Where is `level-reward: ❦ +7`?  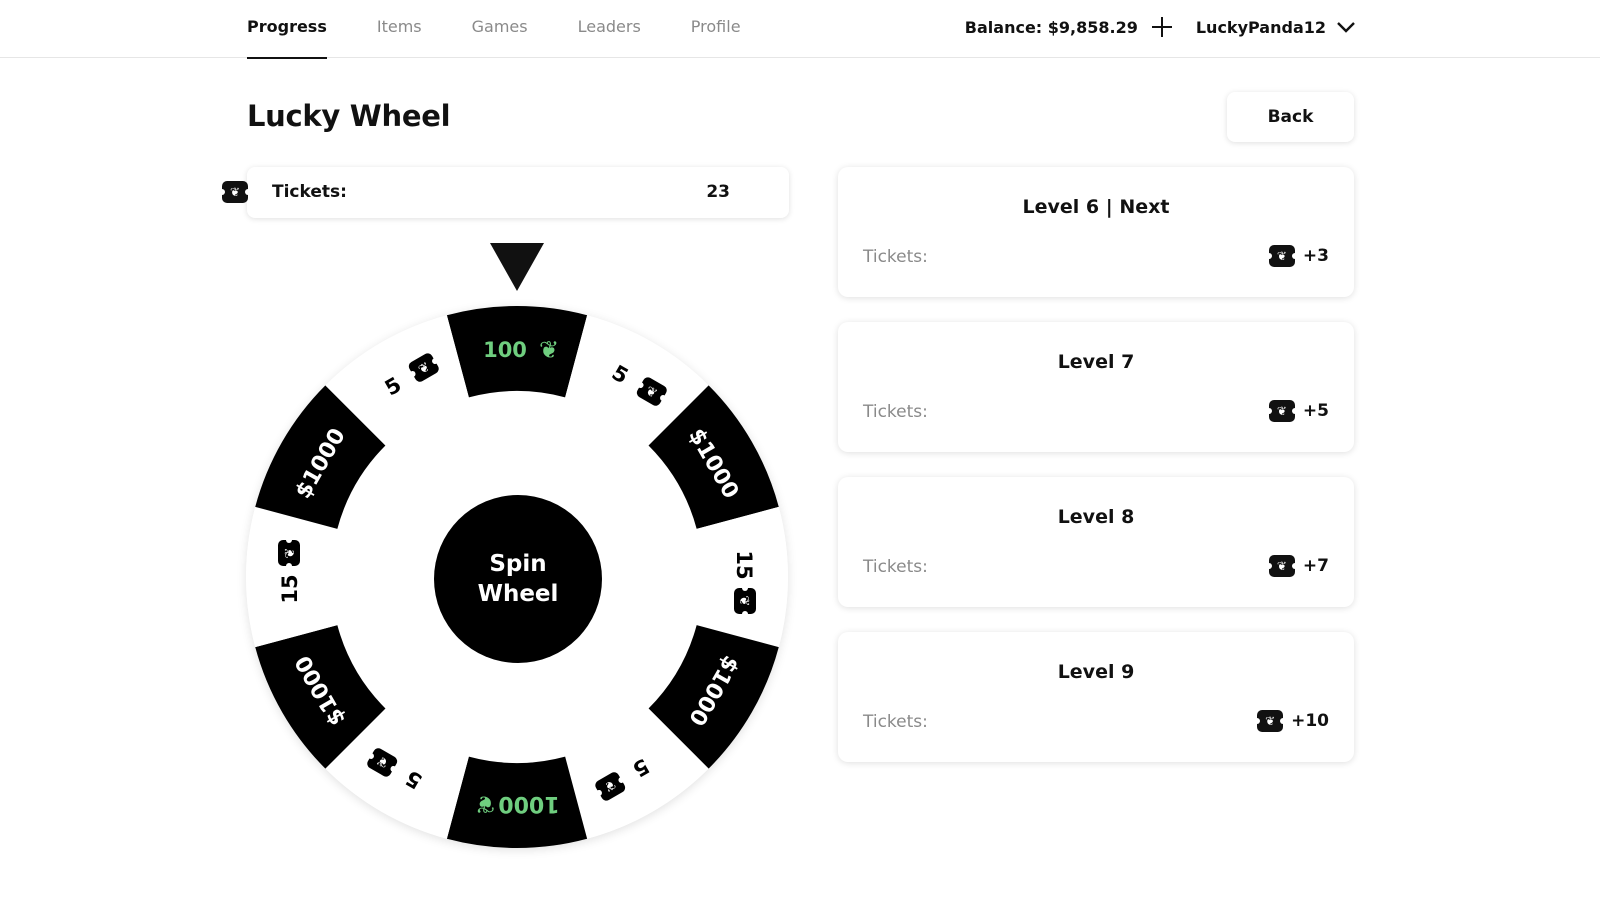
level-reward: ❦ +7 is located at coordinates (1297, 566).